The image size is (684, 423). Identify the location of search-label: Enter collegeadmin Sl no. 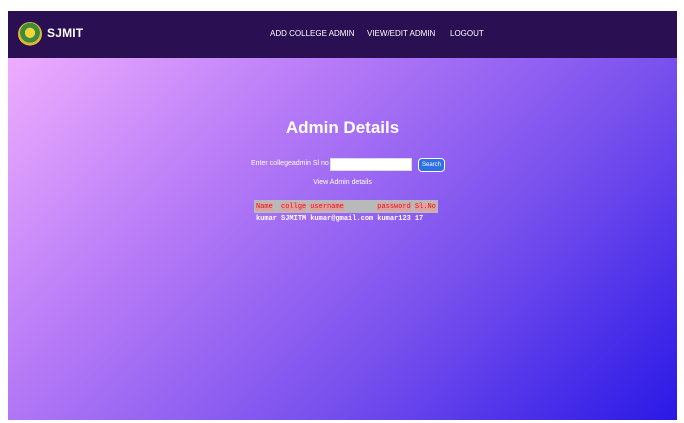
(290, 163).